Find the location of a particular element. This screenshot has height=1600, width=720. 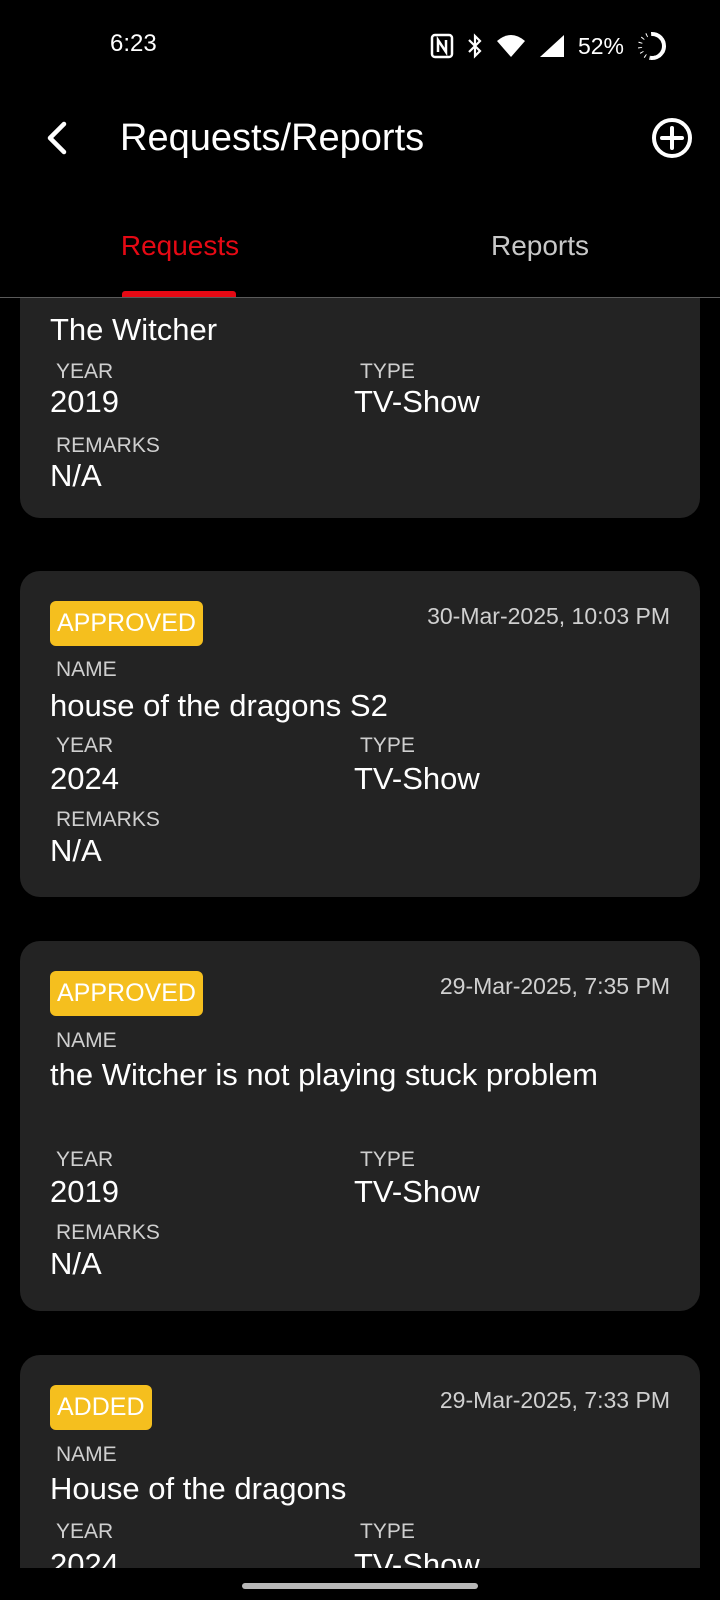

status-time: 6:23 is located at coordinates (133, 43).